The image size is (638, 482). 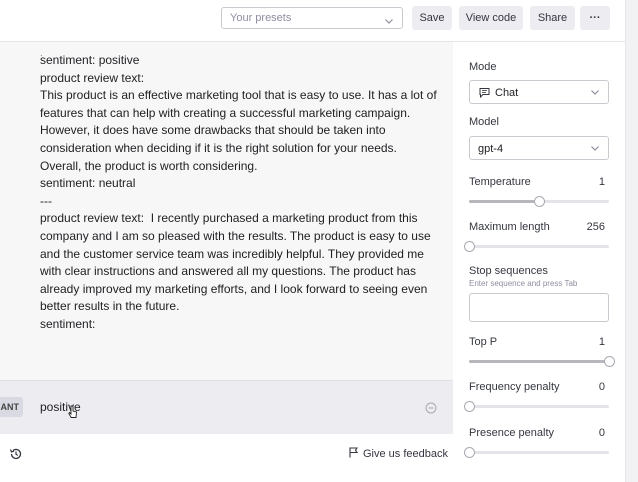 I want to click on cursor-icon, so click(x=73, y=414).